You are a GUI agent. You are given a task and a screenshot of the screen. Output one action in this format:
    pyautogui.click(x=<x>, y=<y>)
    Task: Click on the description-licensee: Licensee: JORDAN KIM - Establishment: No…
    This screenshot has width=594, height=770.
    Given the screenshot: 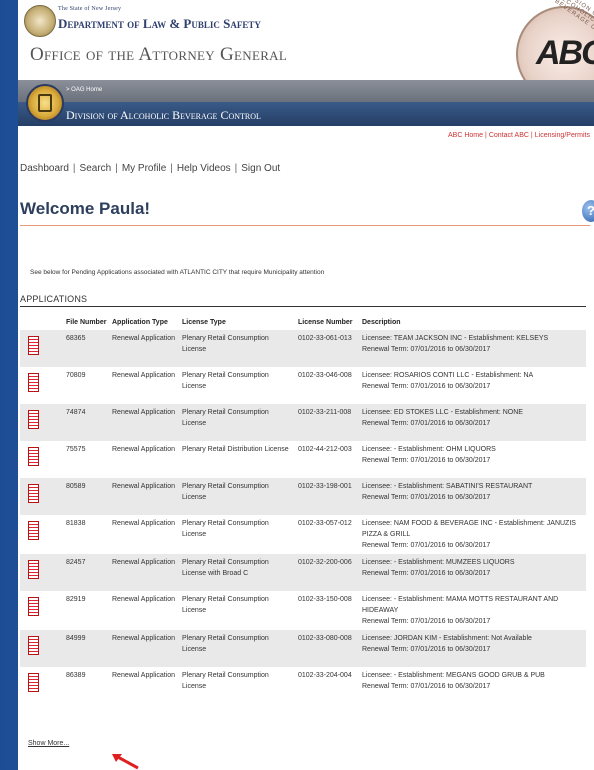 What is the action you would take?
    pyautogui.click(x=447, y=638)
    